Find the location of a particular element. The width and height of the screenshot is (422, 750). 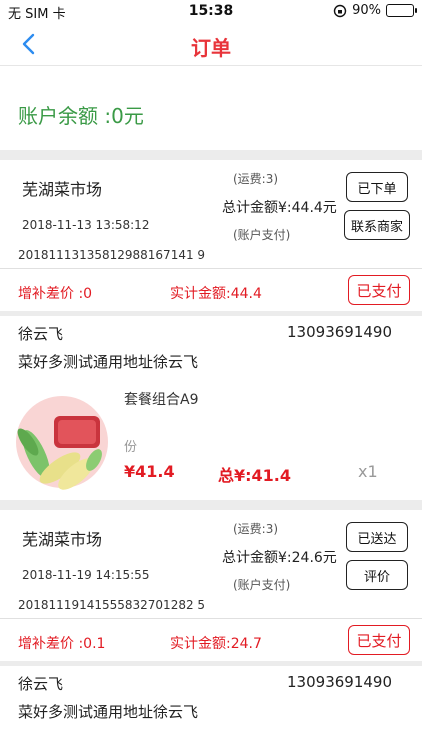

product-name: 套餐组合A9 is located at coordinates (161, 400).